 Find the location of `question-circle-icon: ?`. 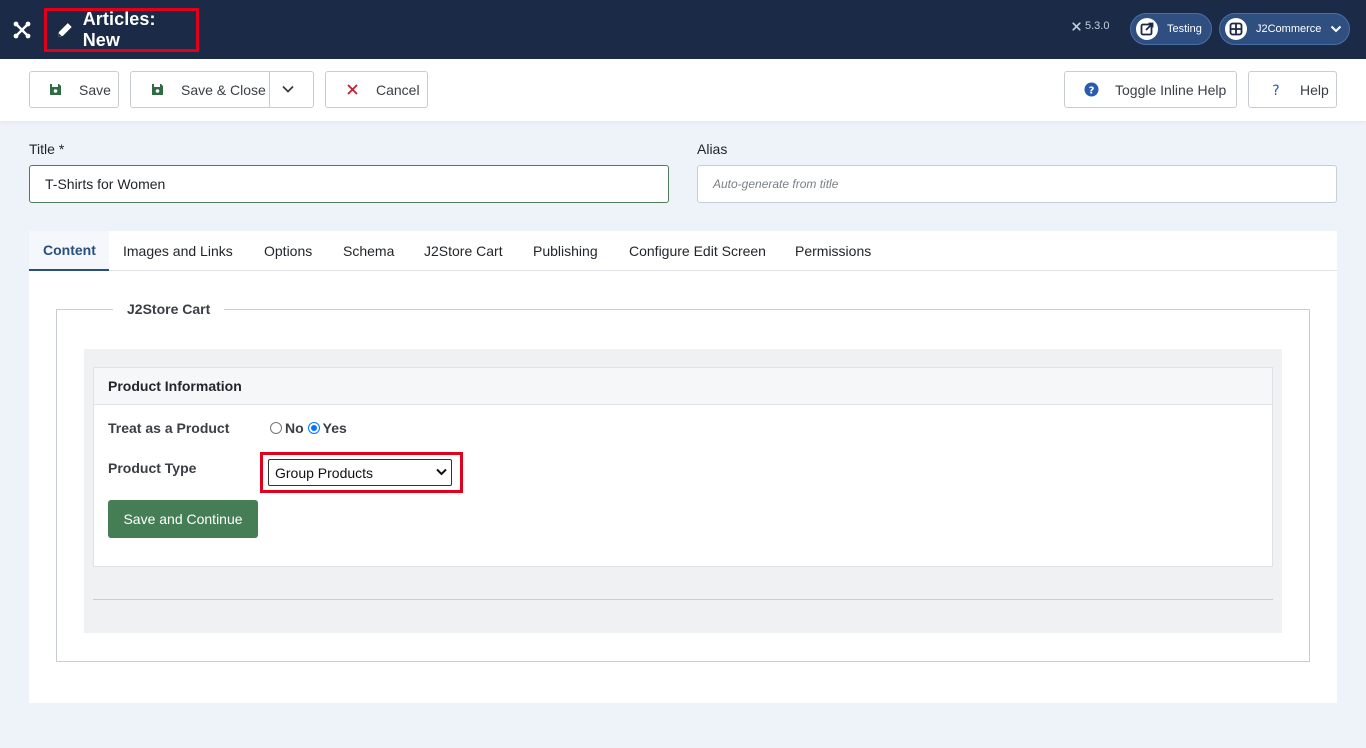

question-circle-icon: ? is located at coordinates (1091, 89).